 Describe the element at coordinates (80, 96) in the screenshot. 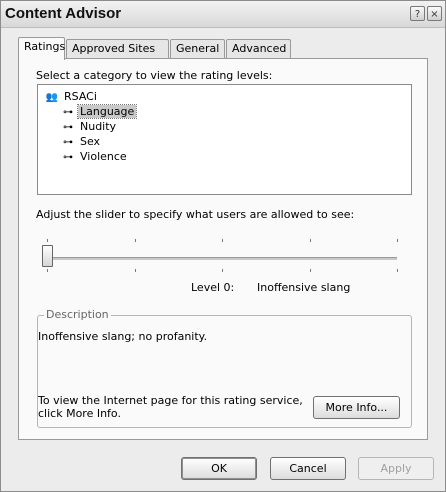

I see `tree-root-label: RSACi` at that location.